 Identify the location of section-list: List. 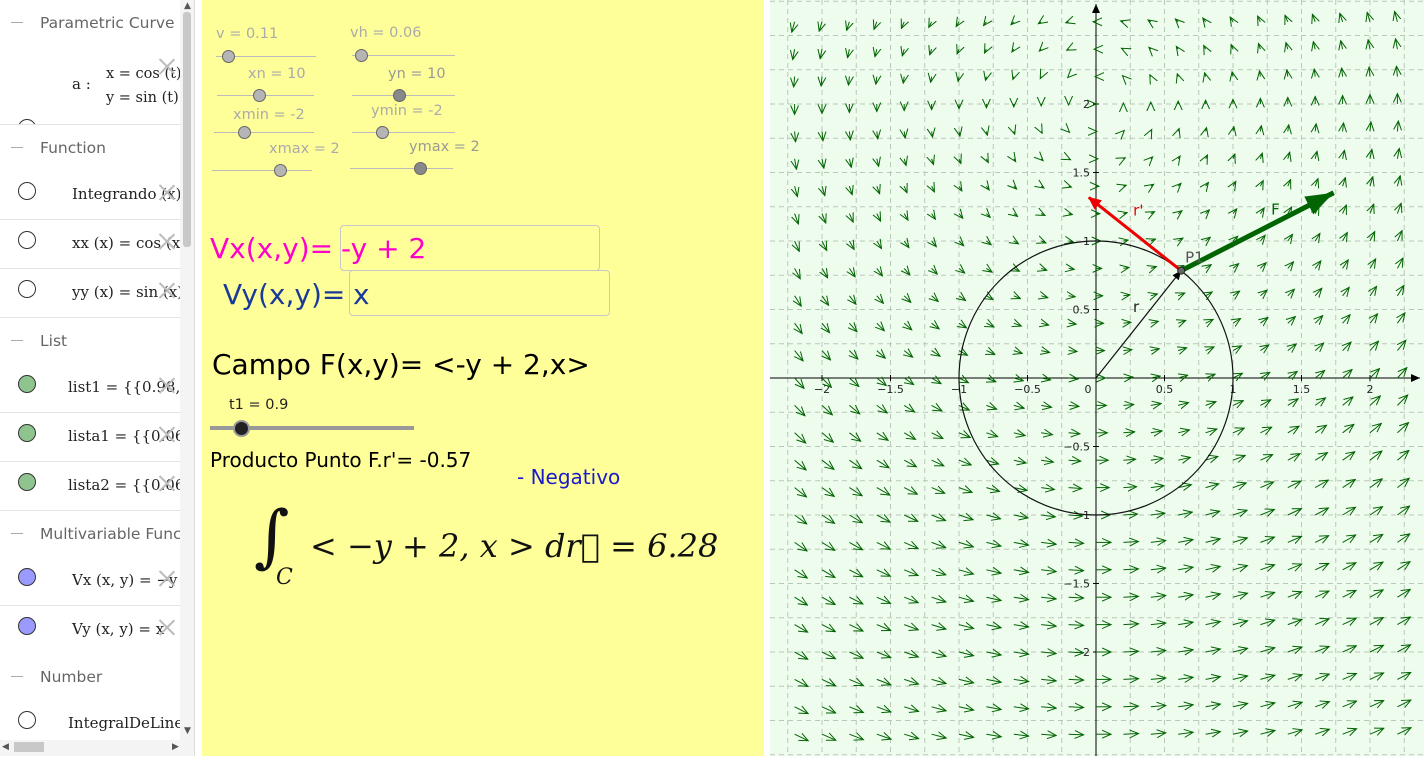
(90, 341).